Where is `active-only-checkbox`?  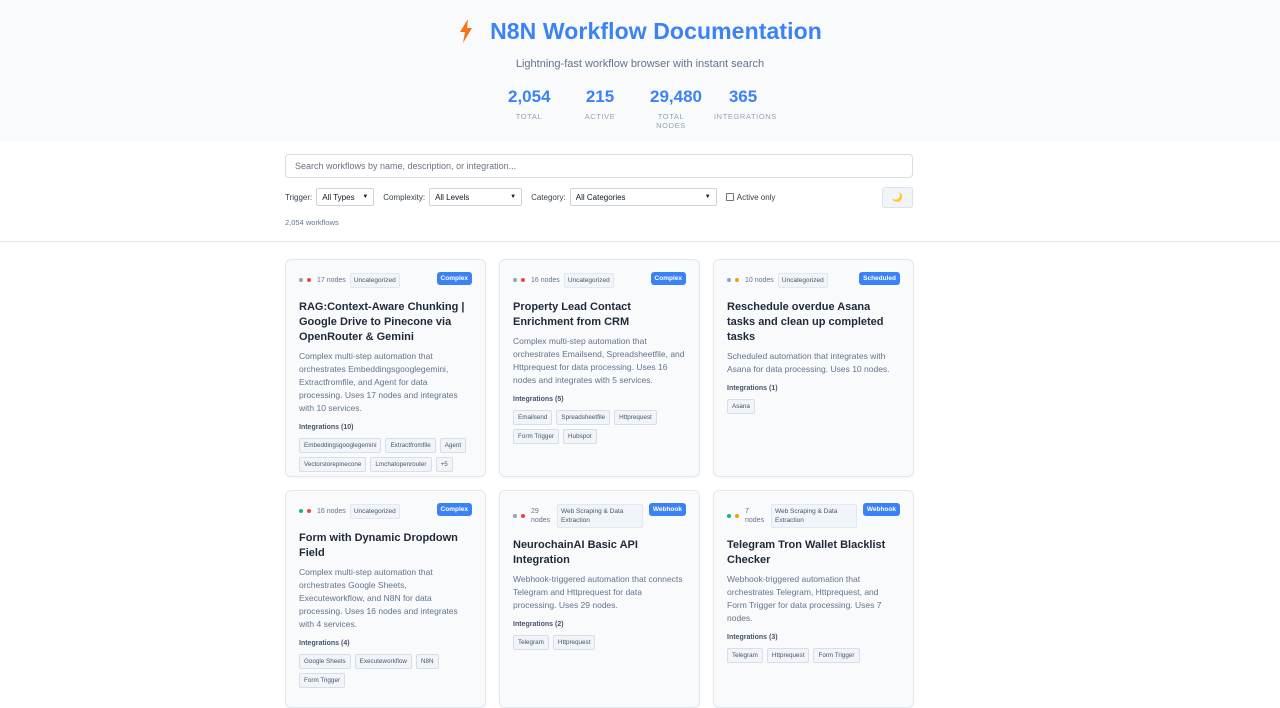 active-only-checkbox is located at coordinates (729, 197).